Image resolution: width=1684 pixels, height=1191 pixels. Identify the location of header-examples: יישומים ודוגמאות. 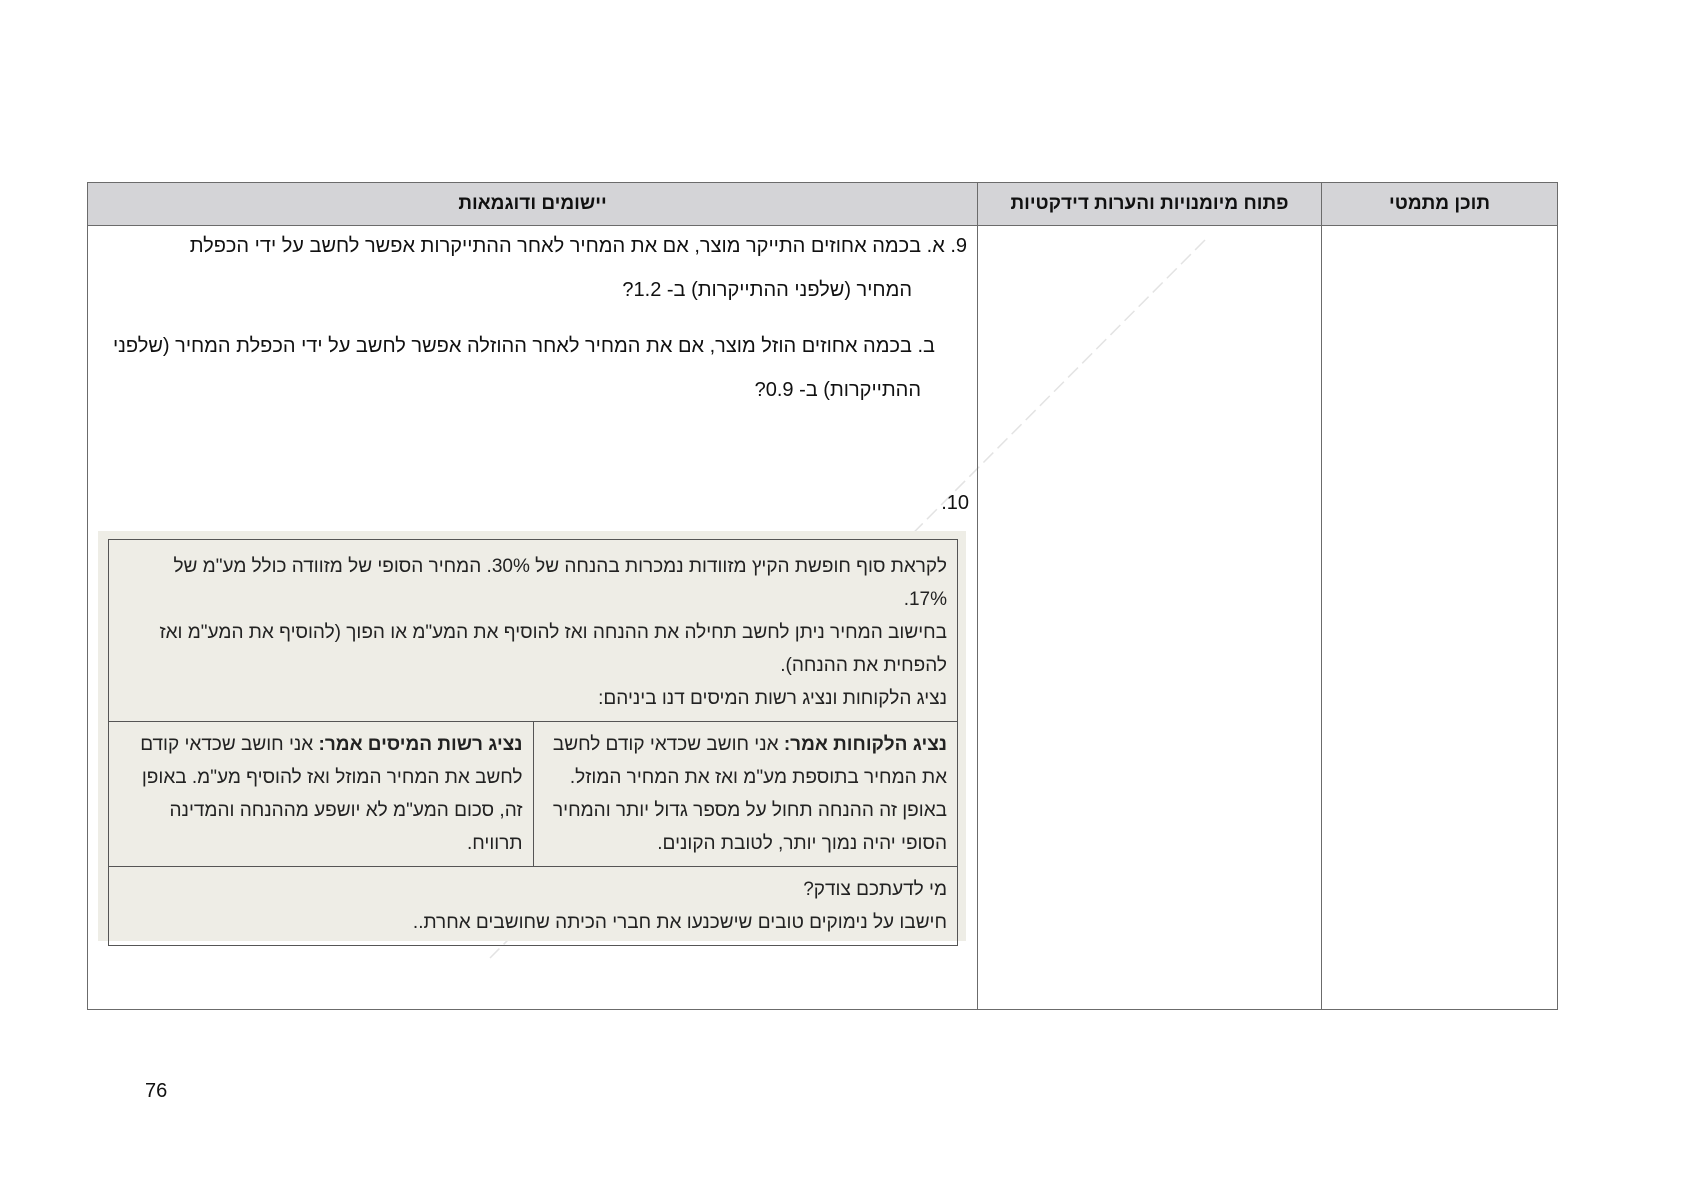
(532, 204).